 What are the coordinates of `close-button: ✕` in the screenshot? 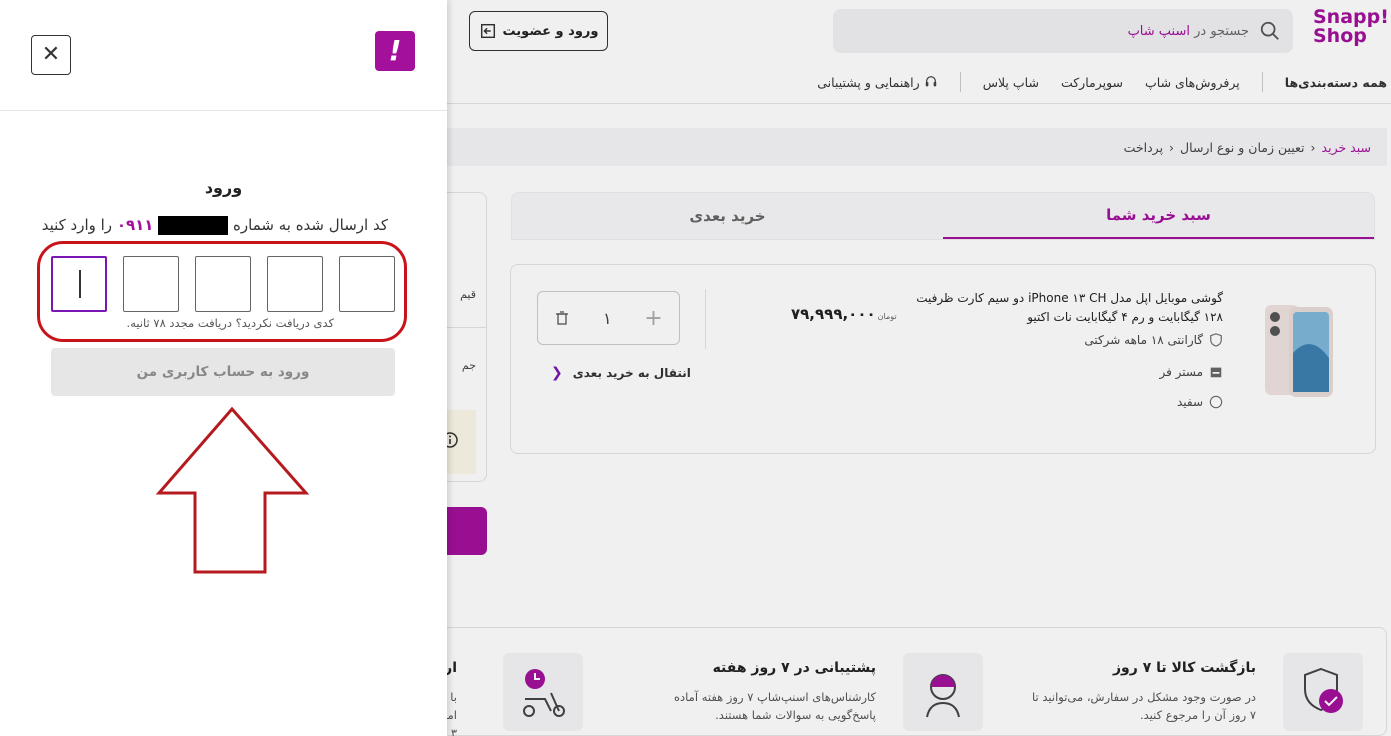 It's located at (51, 55).